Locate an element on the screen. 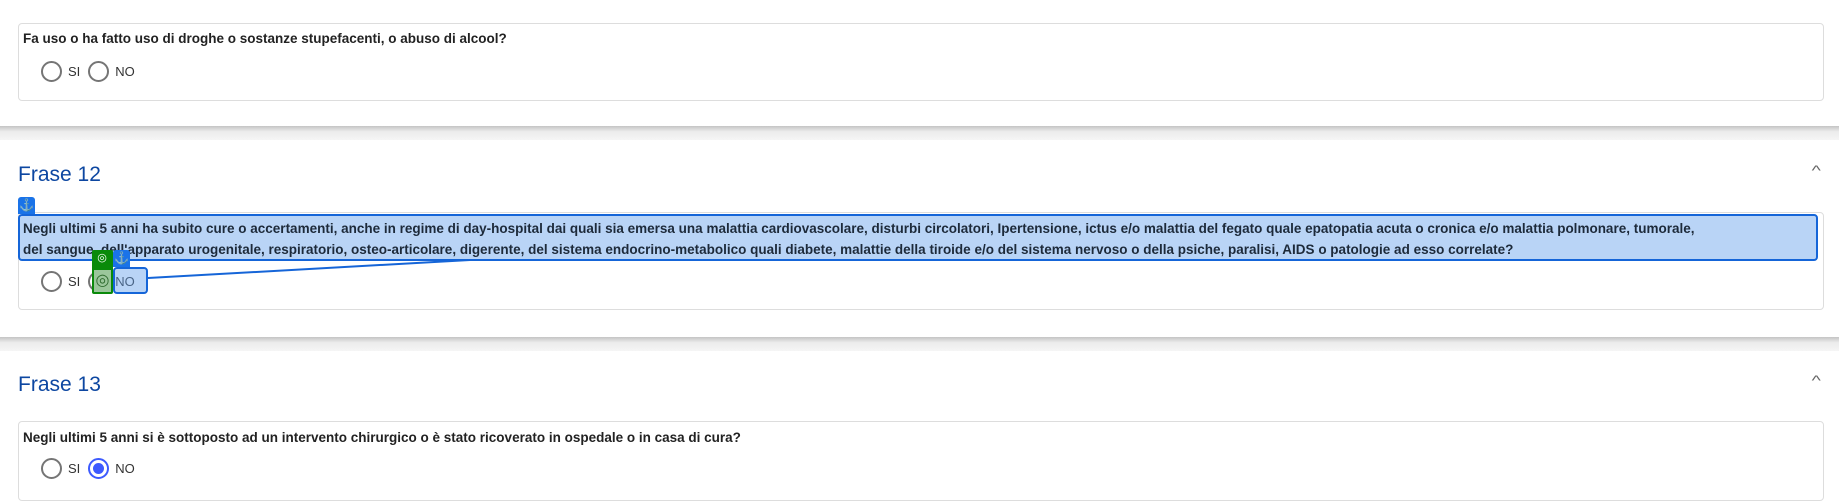 This screenshot has height=501, width=1839. radio-group: SI NO is located at coordinates (92, 468).